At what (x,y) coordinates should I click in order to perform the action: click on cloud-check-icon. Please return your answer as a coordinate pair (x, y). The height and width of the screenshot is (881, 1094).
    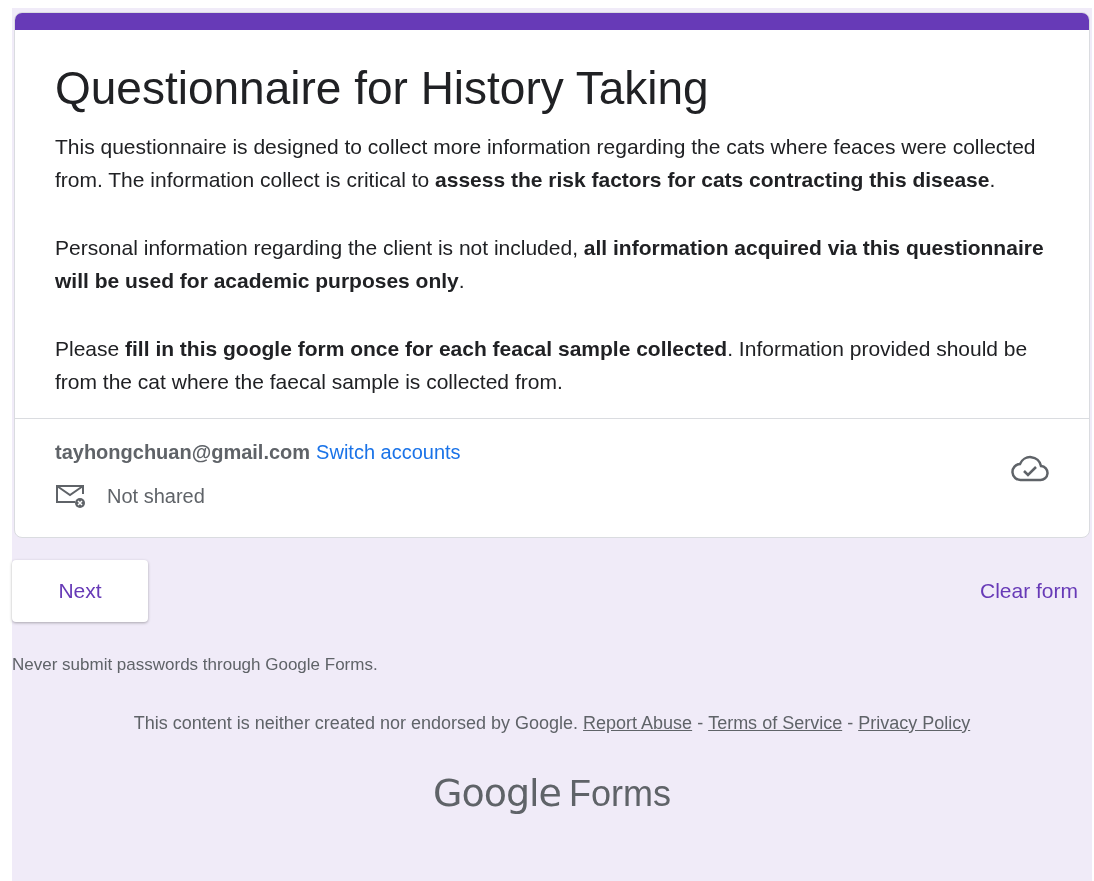
    Looking at the image, I should click on (1030, 469).